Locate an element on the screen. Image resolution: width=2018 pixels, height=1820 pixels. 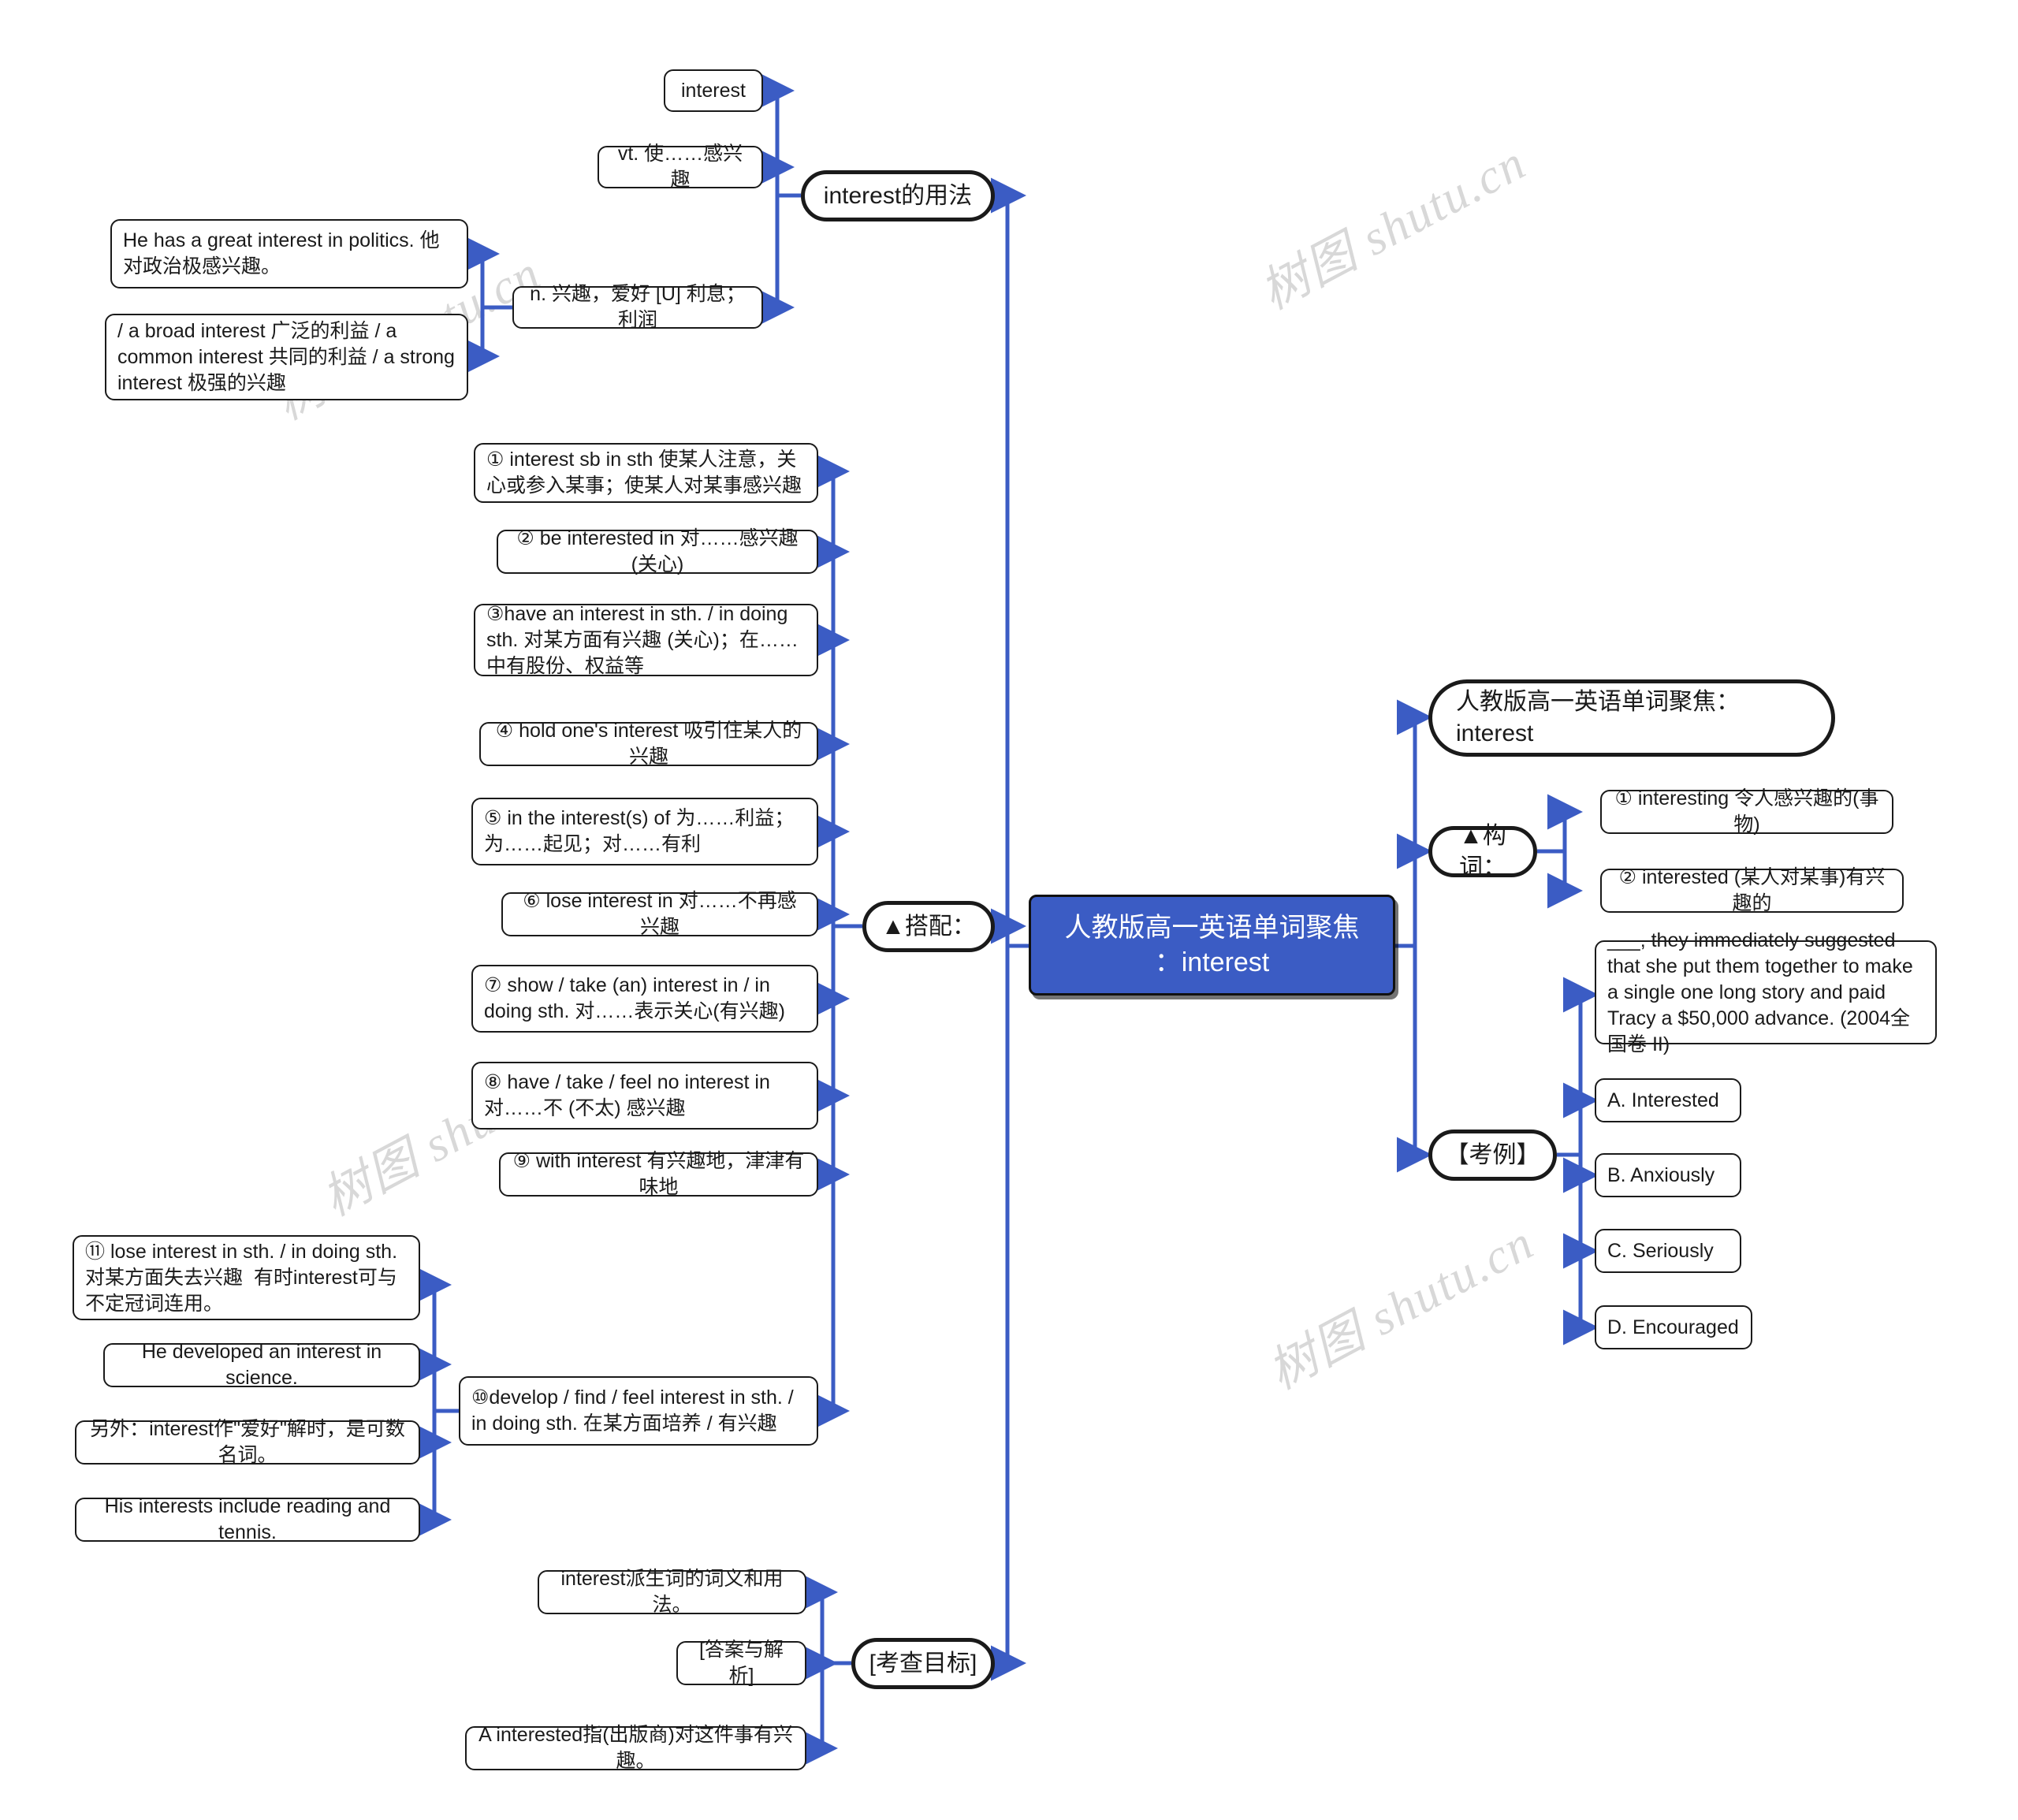
item10-child-science: He developed an interest in science. is located at coordinates (261, 1365).